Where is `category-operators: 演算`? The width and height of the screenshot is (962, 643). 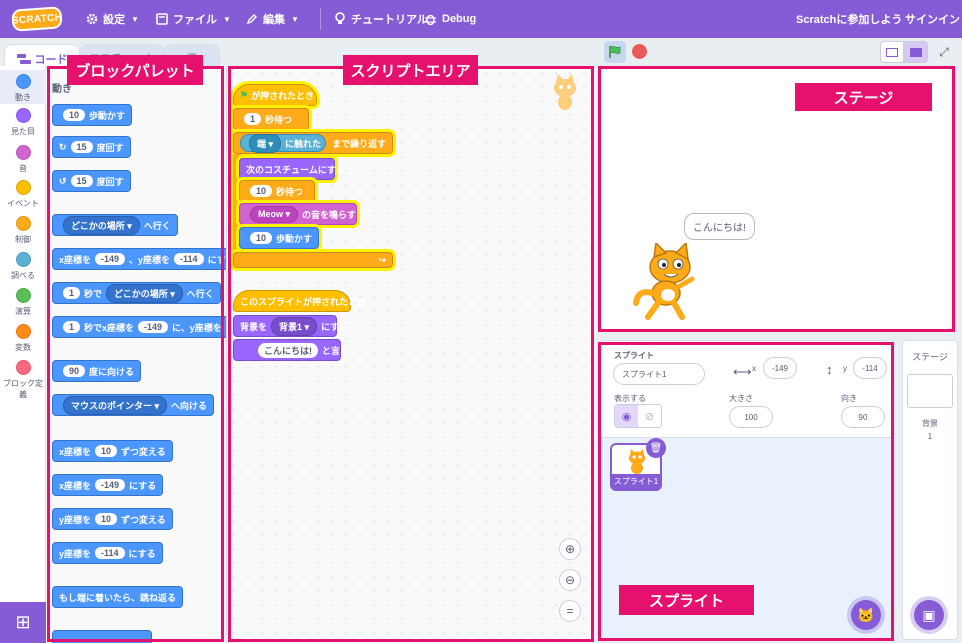 category-operators: 演算 is located at coordinates (23, 302).